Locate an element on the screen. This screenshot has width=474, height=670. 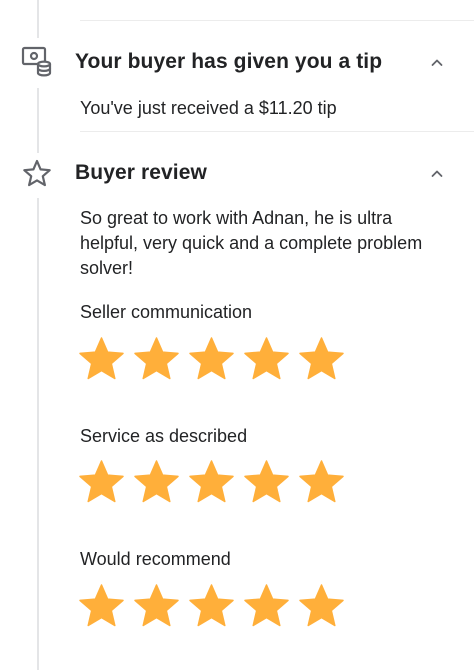
collapse-tip-section-chevron-up-icon is located at coordinates (437, 63).